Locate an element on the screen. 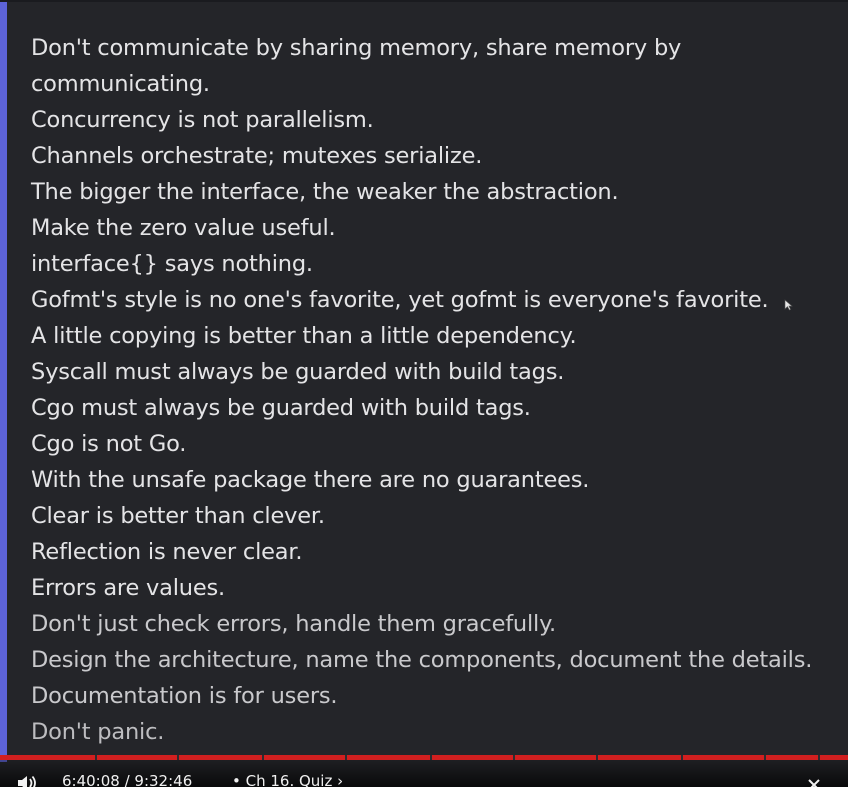 This screenshot has width=848, height=787. proverb-line: Channels orchestrate; mutexes serialize. is located at coordinates (257, 156).